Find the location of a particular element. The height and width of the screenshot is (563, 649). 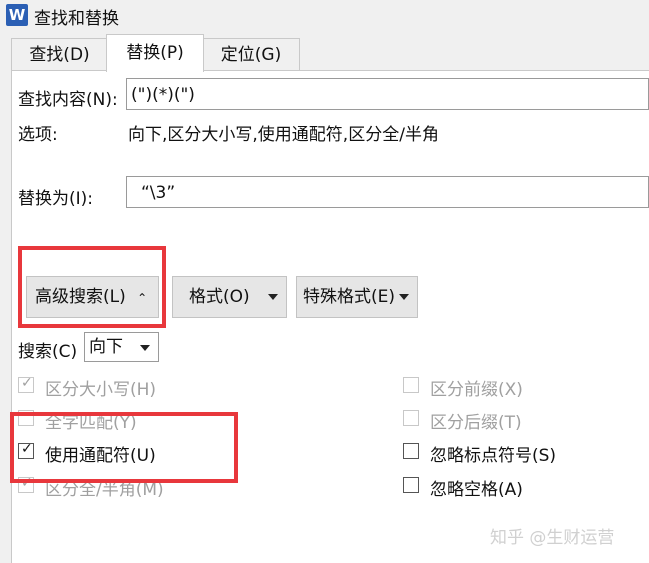

highlight-box-advanced is located at coordinates (92, 287).